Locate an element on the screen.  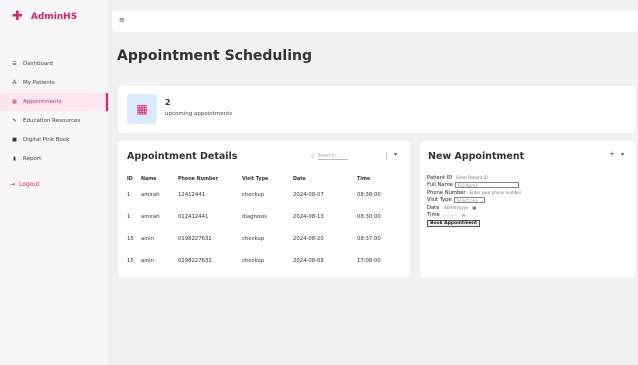
patient-id-row: Patient ID Enter Patient ID is located at coordinates (475, 178).